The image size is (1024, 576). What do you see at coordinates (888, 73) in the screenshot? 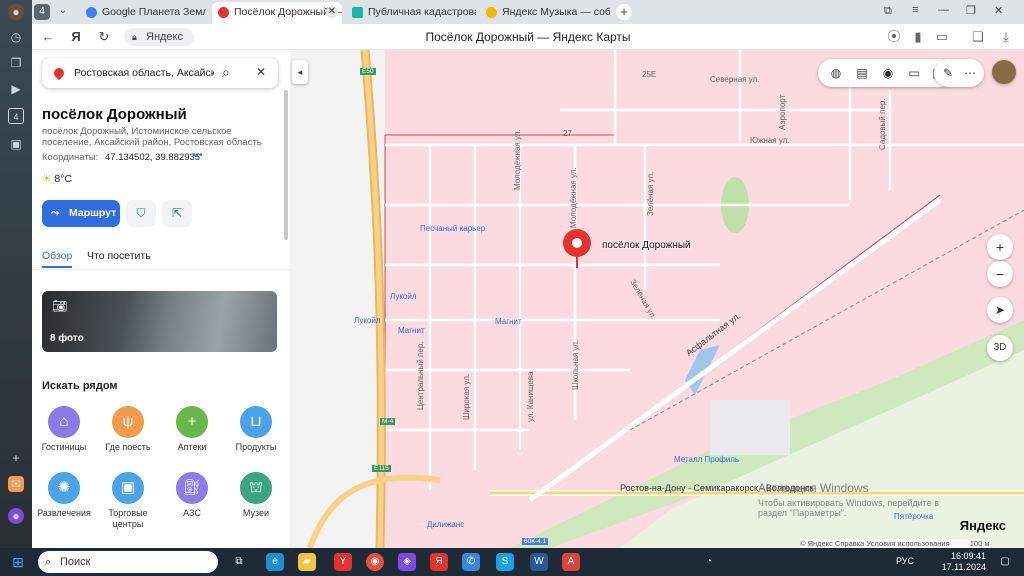
I see `panorama-icon: ◉` at bounding box center [888, 73].